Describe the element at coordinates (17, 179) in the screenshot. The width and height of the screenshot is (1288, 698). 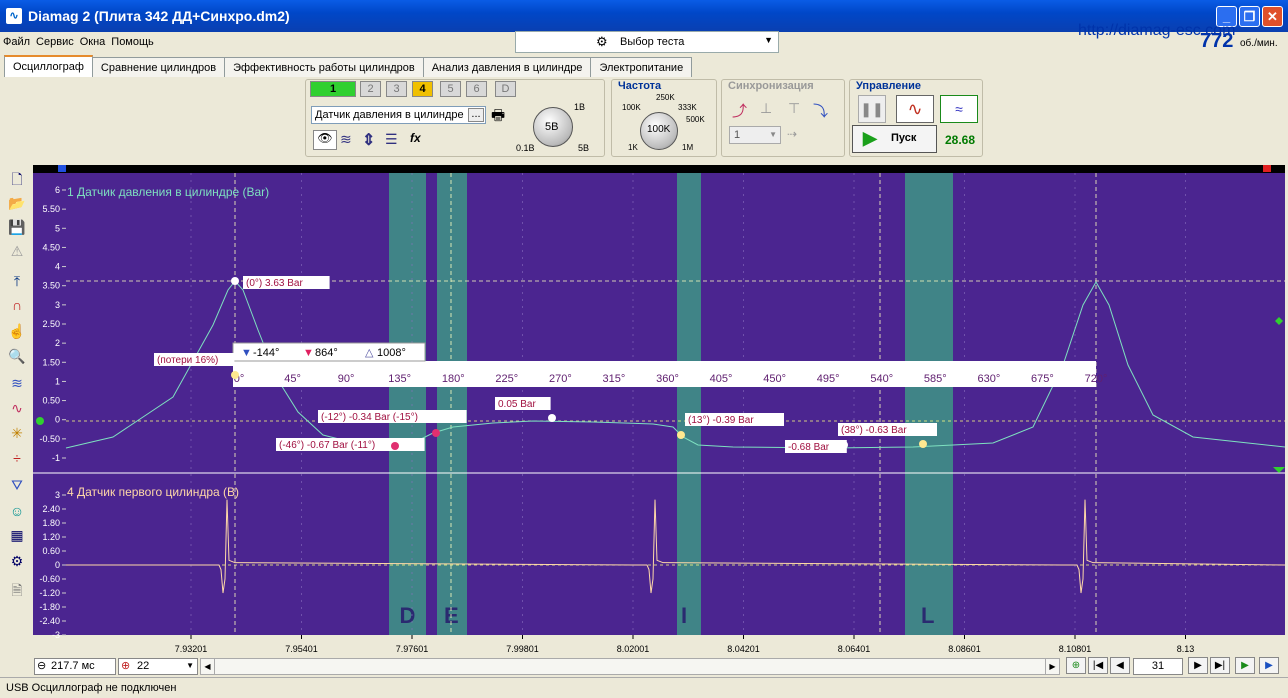
I see `new-file-icon: 🗋` at that location.